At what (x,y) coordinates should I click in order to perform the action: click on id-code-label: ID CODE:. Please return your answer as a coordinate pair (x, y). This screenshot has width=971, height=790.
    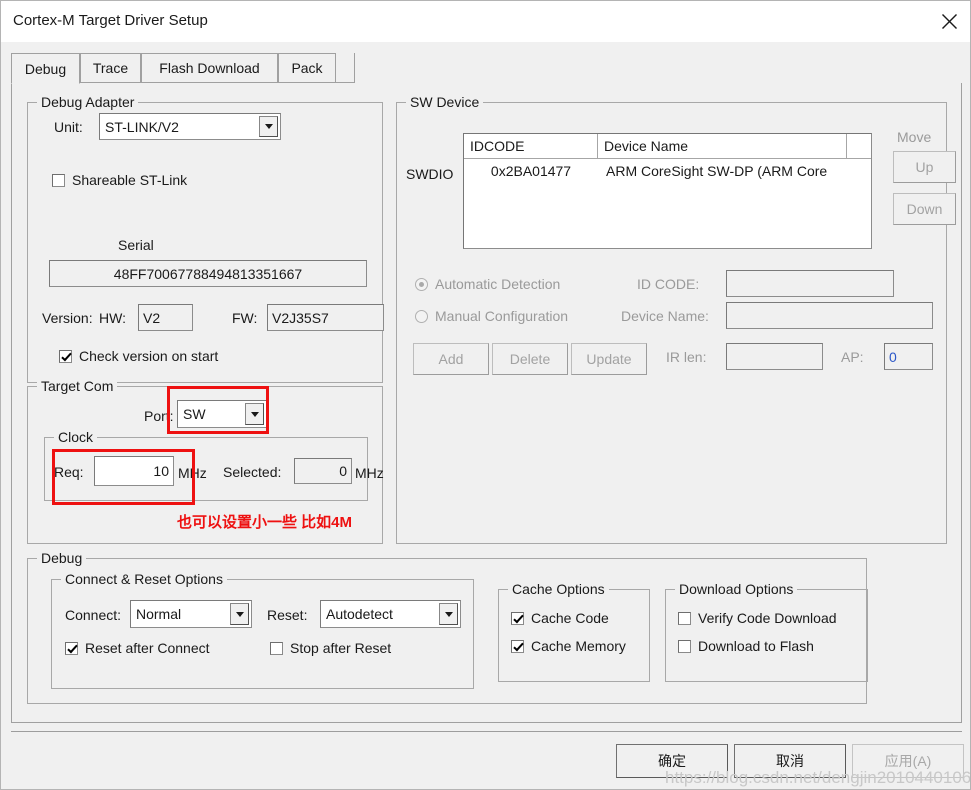
    Looking at the image, I should click on (668, 284).